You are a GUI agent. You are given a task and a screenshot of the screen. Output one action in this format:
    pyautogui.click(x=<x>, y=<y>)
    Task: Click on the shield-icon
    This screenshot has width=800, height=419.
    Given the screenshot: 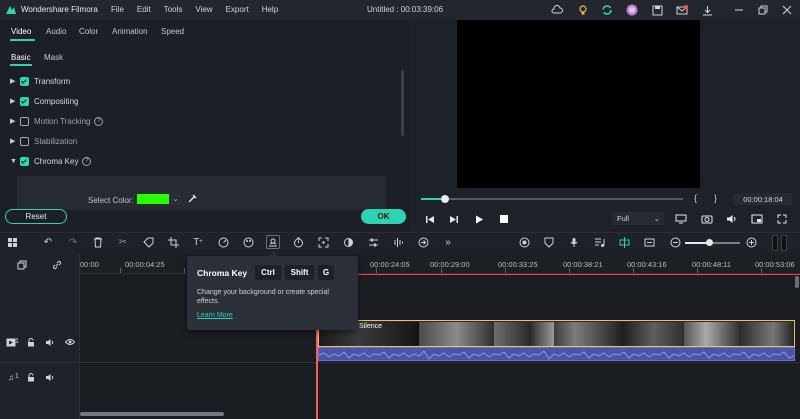 What is the action you would take?
    pyautogui.click(x=549, y=242)
    